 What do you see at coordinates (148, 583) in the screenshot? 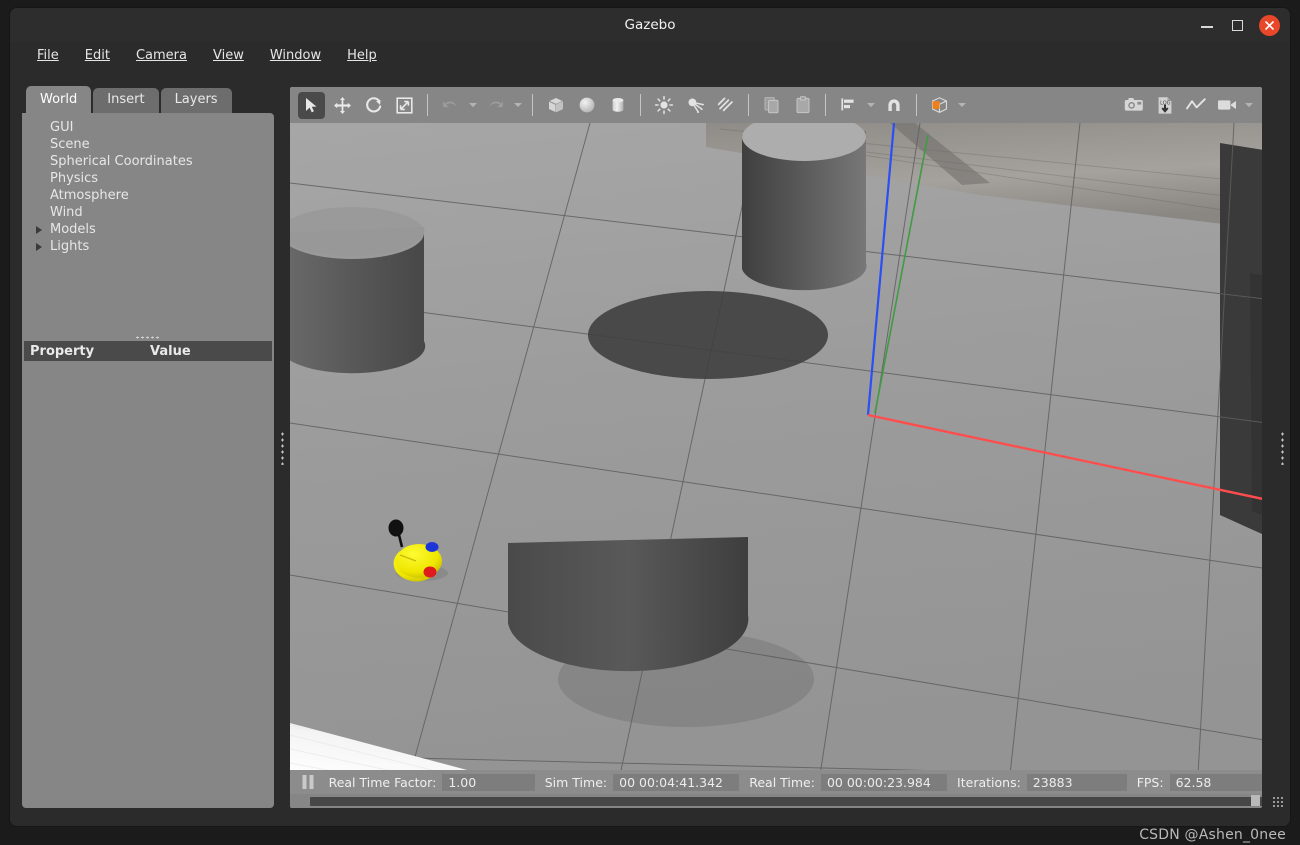
I see `property-table-body` at bounding box center [148, 583].